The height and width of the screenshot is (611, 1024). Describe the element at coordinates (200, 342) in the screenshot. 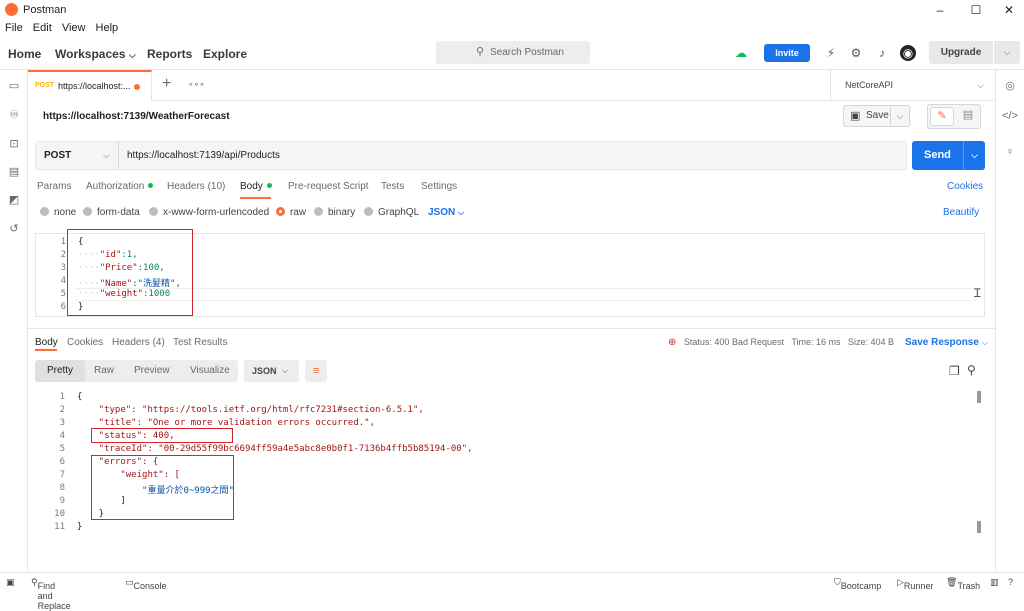

I see `response-tab-test-results: Test Results` at that location.